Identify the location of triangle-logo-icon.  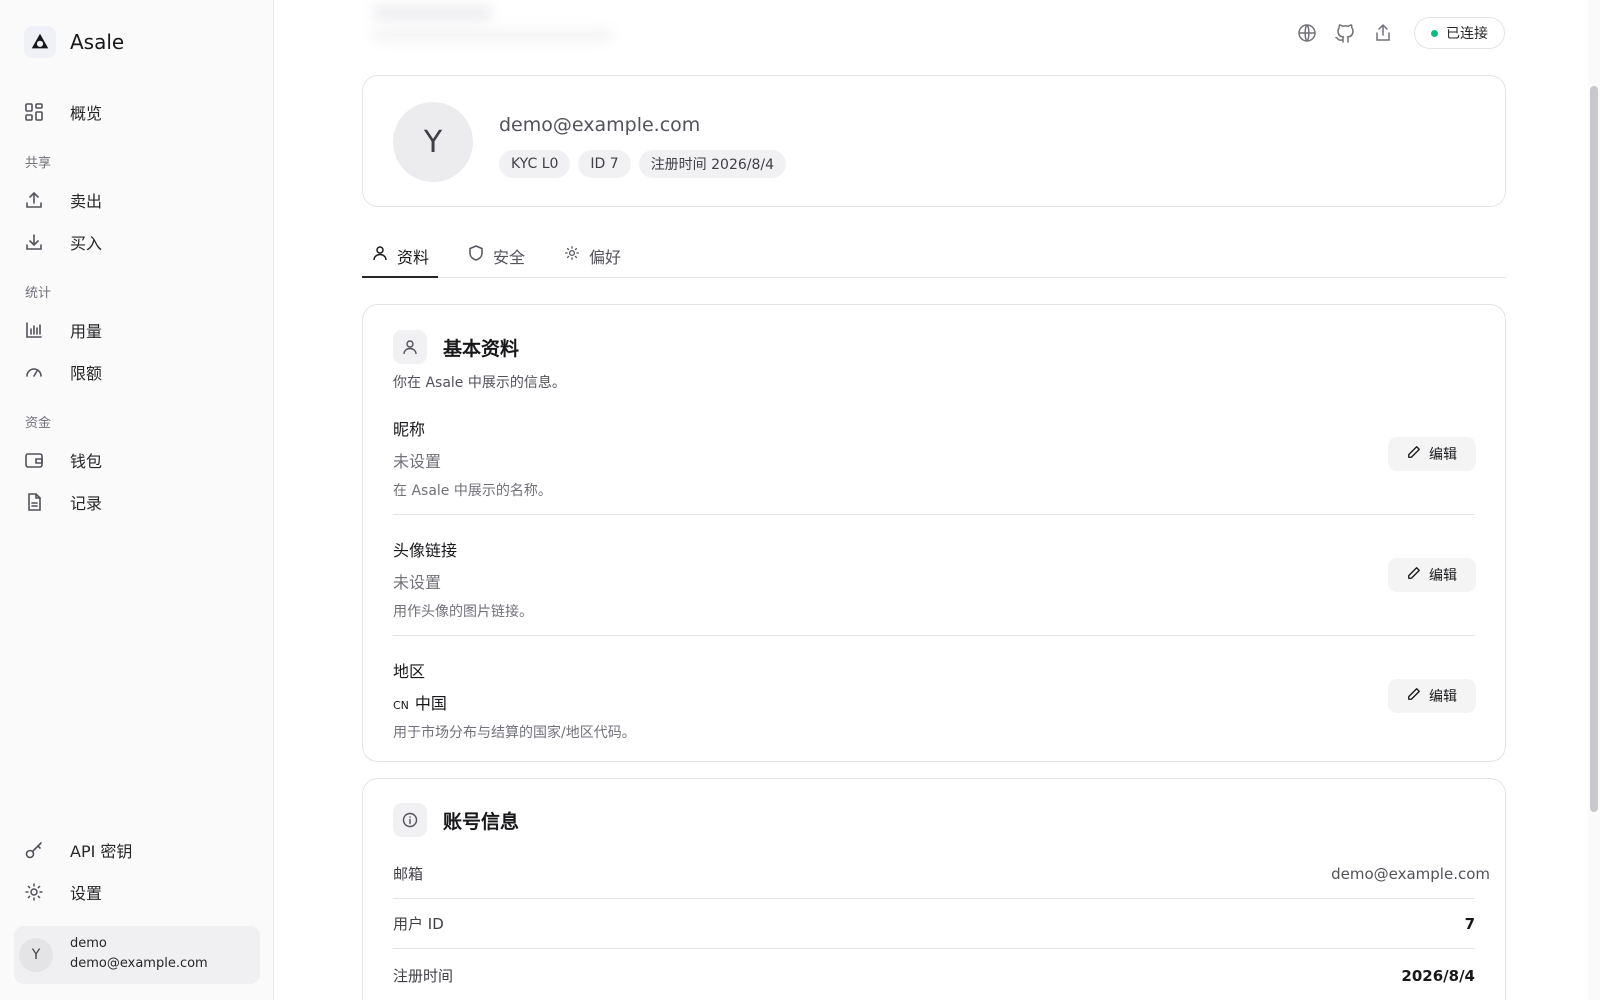
(40, 42).